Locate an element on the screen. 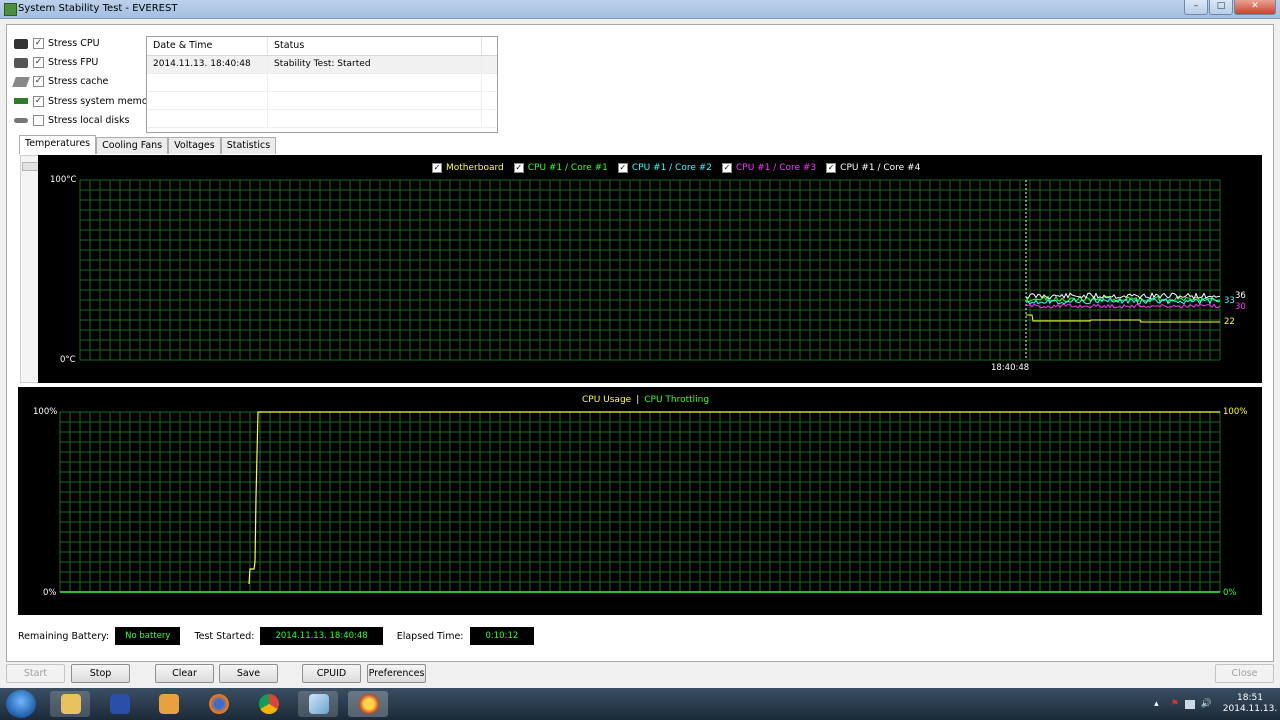 This screenshot has height=720, width=1280. taskbar-media-player is located at coordinates (168, 704).